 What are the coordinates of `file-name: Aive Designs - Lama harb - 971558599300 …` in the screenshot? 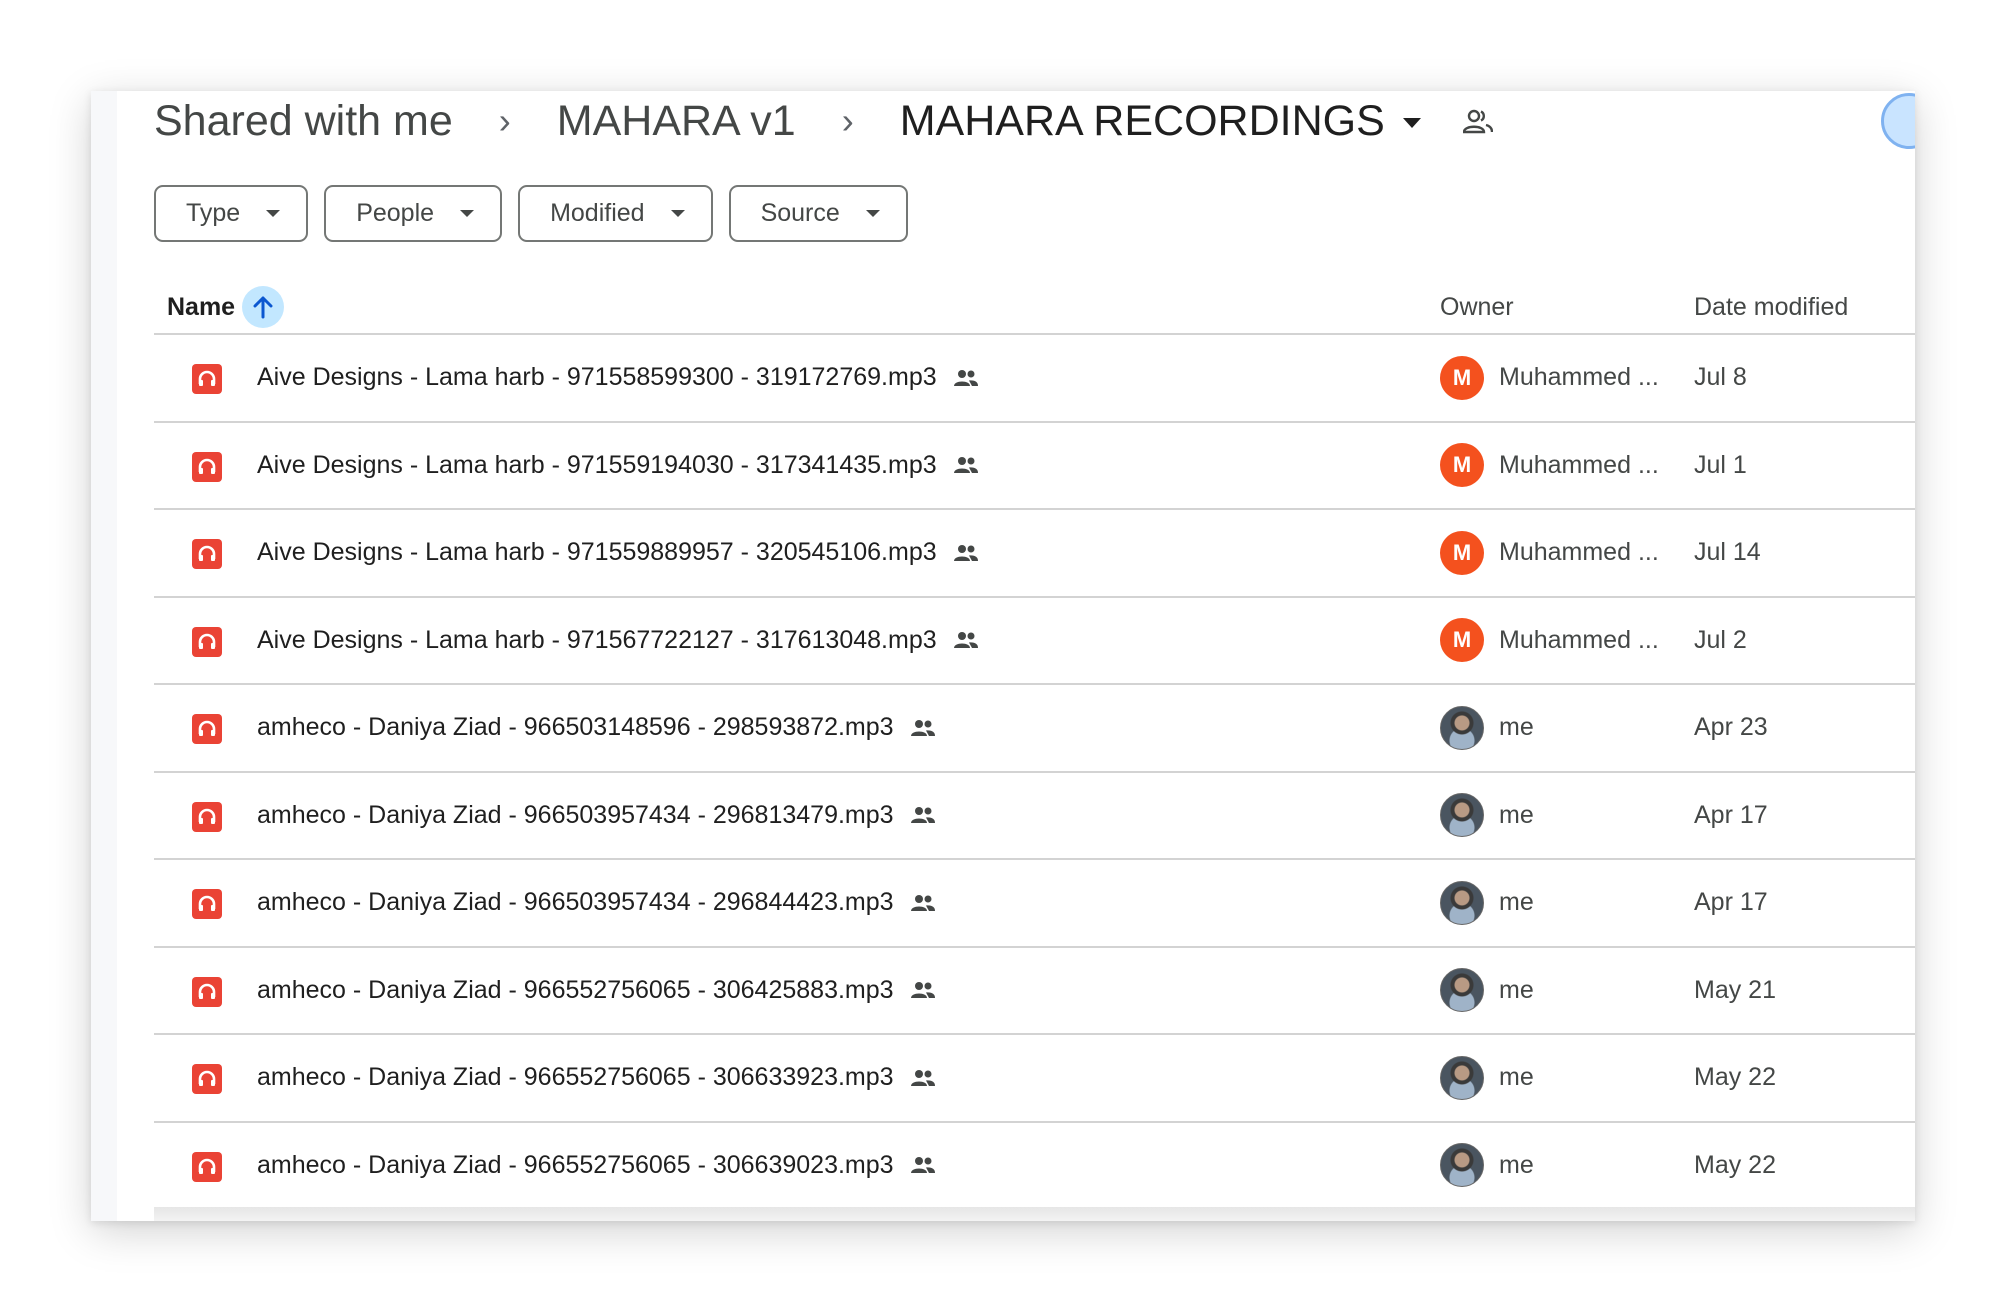 It's located at (597, 377).